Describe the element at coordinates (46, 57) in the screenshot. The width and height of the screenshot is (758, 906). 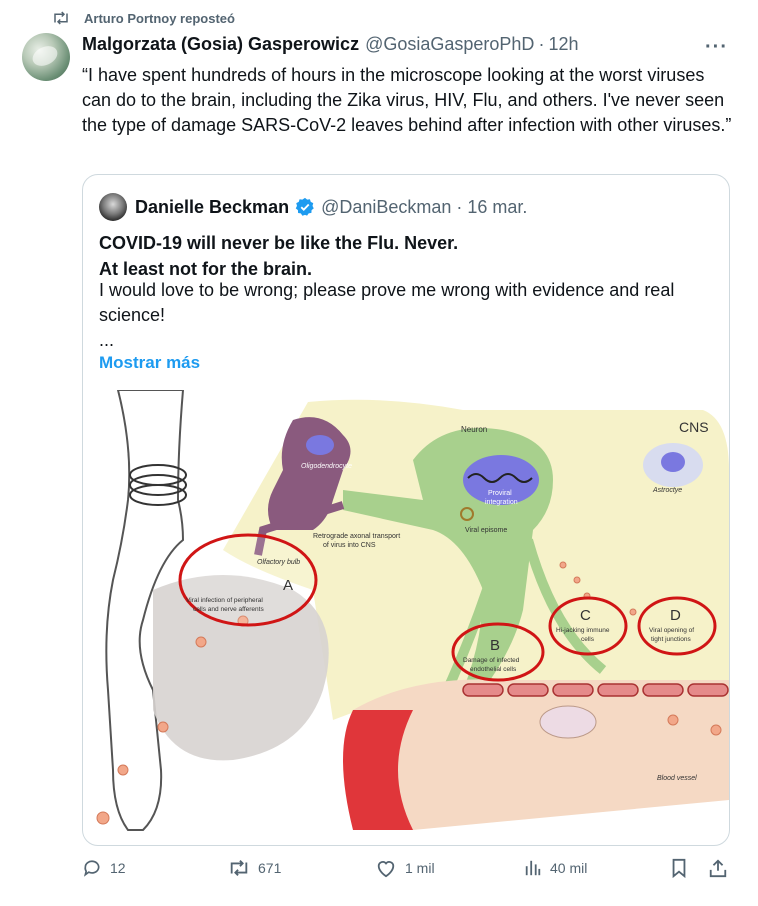
I see `avatar` at that location.